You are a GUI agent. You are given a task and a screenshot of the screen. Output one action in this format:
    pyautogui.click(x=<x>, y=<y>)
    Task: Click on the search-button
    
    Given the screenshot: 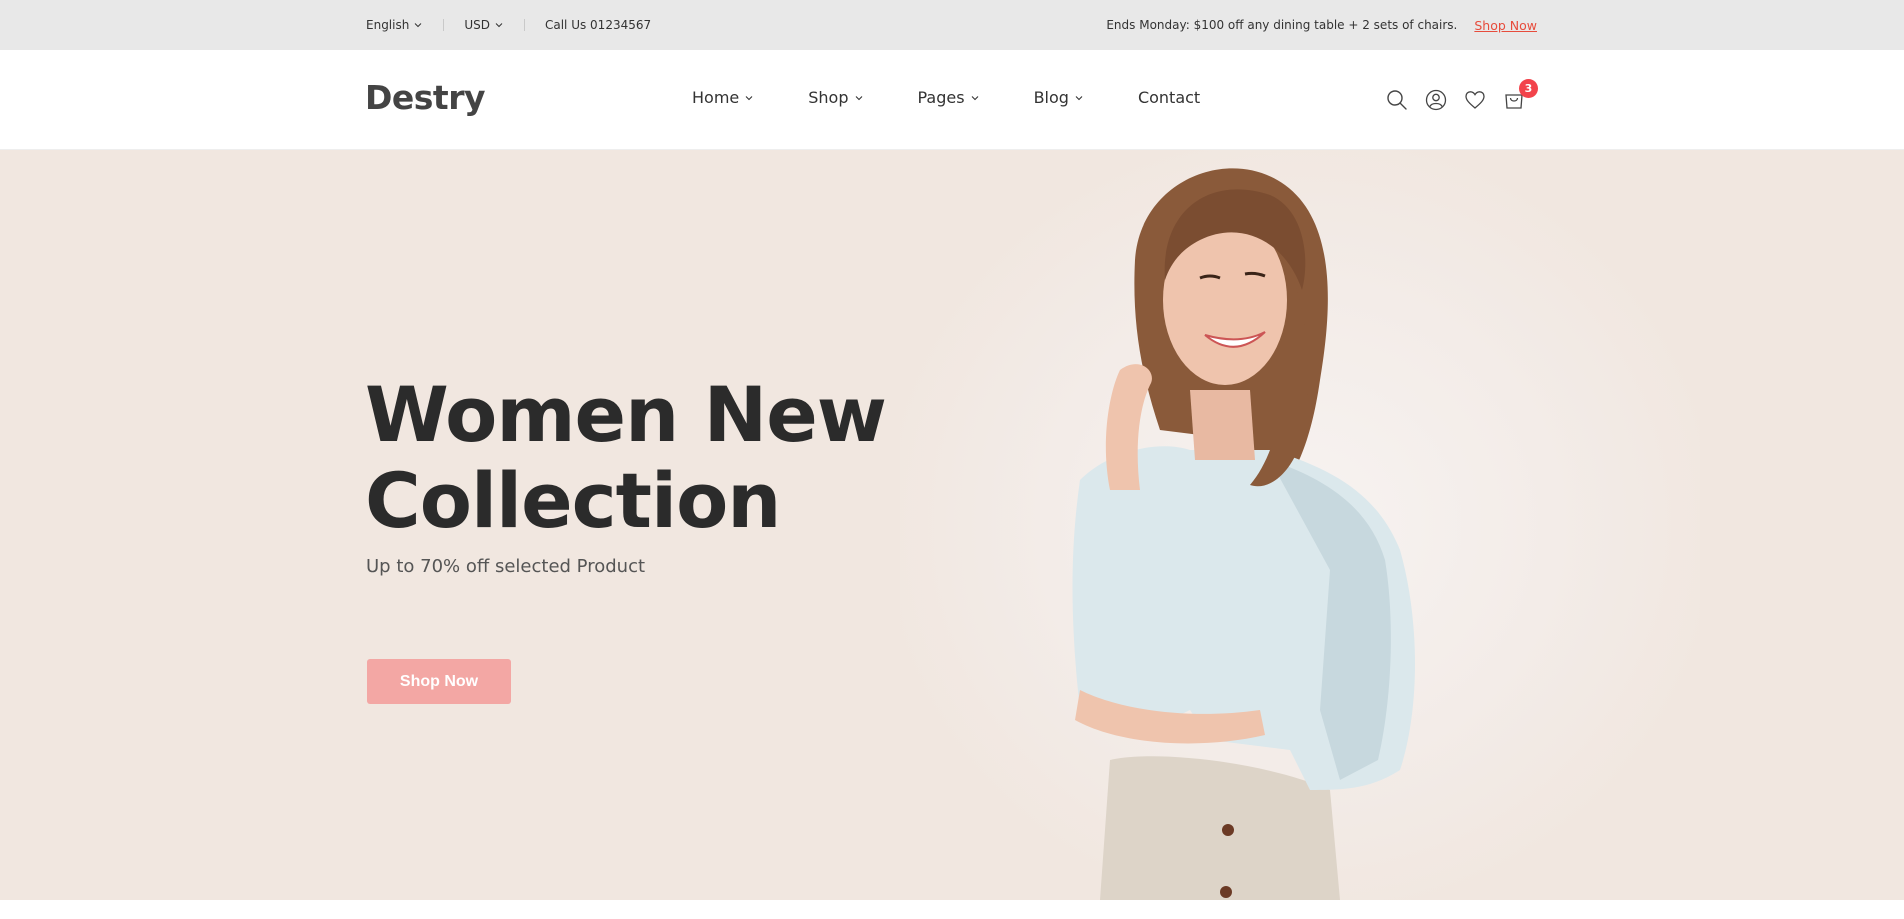 What is the action you would take?
    pyautogui.click(x=1397, y=100)
    